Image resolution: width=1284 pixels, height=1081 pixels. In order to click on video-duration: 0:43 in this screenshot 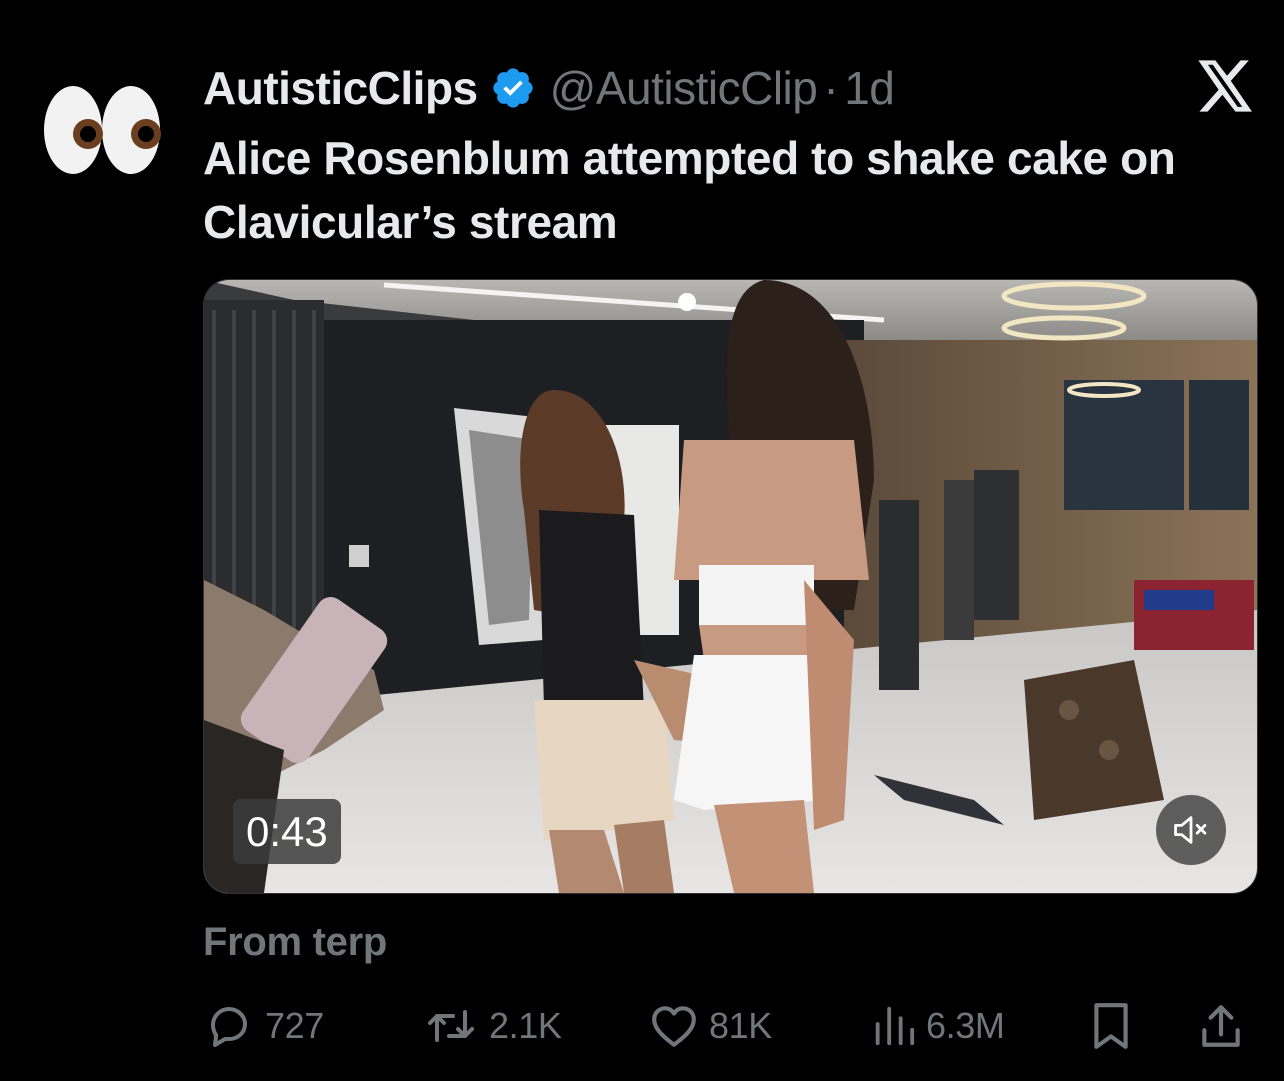, I will do `click(287, 831)`.